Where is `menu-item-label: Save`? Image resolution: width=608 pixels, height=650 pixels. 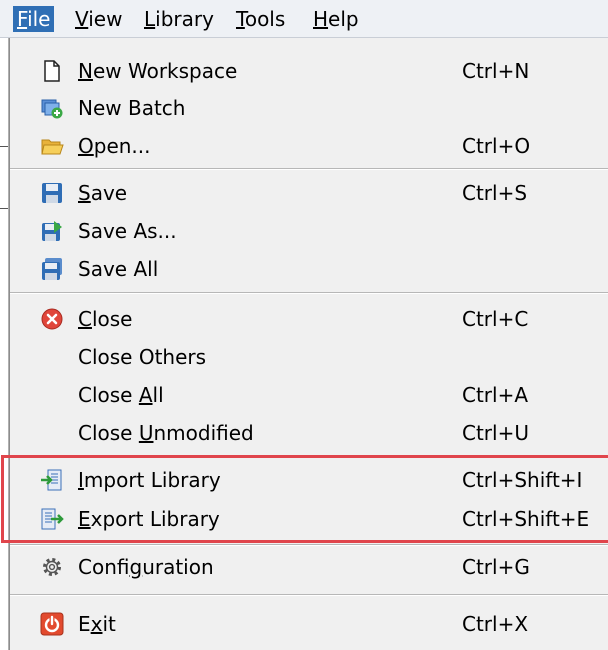 menu-item-label: Save is located at coordinates (103, 193).